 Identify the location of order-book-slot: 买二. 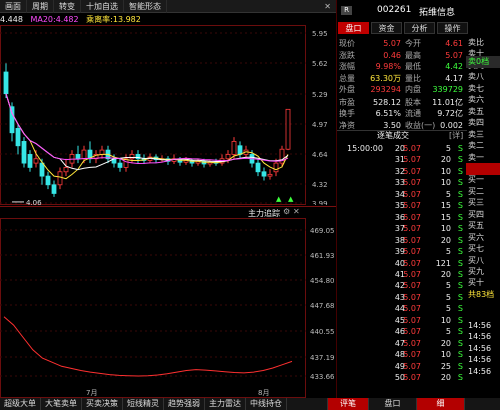
(483, 192).